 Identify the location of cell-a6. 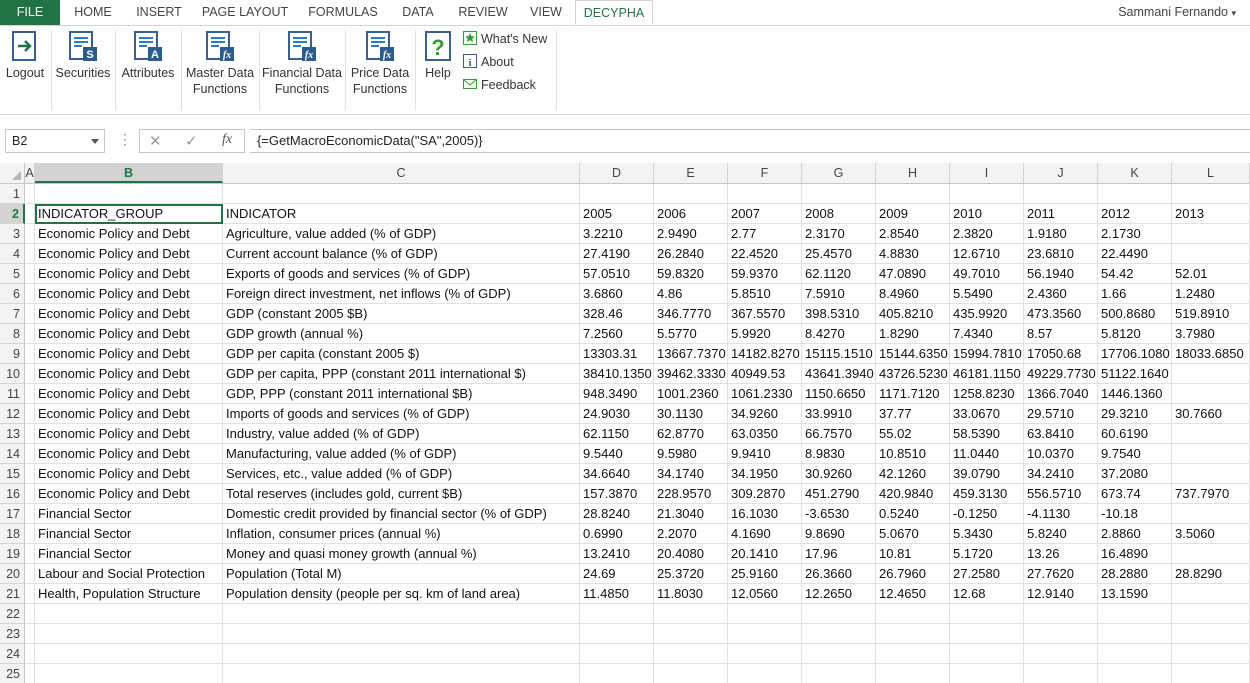
(30, 294).